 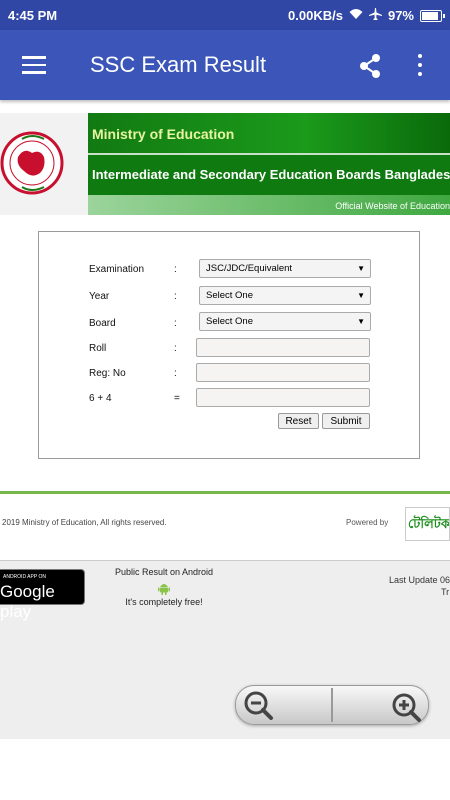 What do you see at coordinates (24, 577) in the screenshot?
I see `google-play-small-text: ANDROID APP ON` at bounding box center [24, 577].